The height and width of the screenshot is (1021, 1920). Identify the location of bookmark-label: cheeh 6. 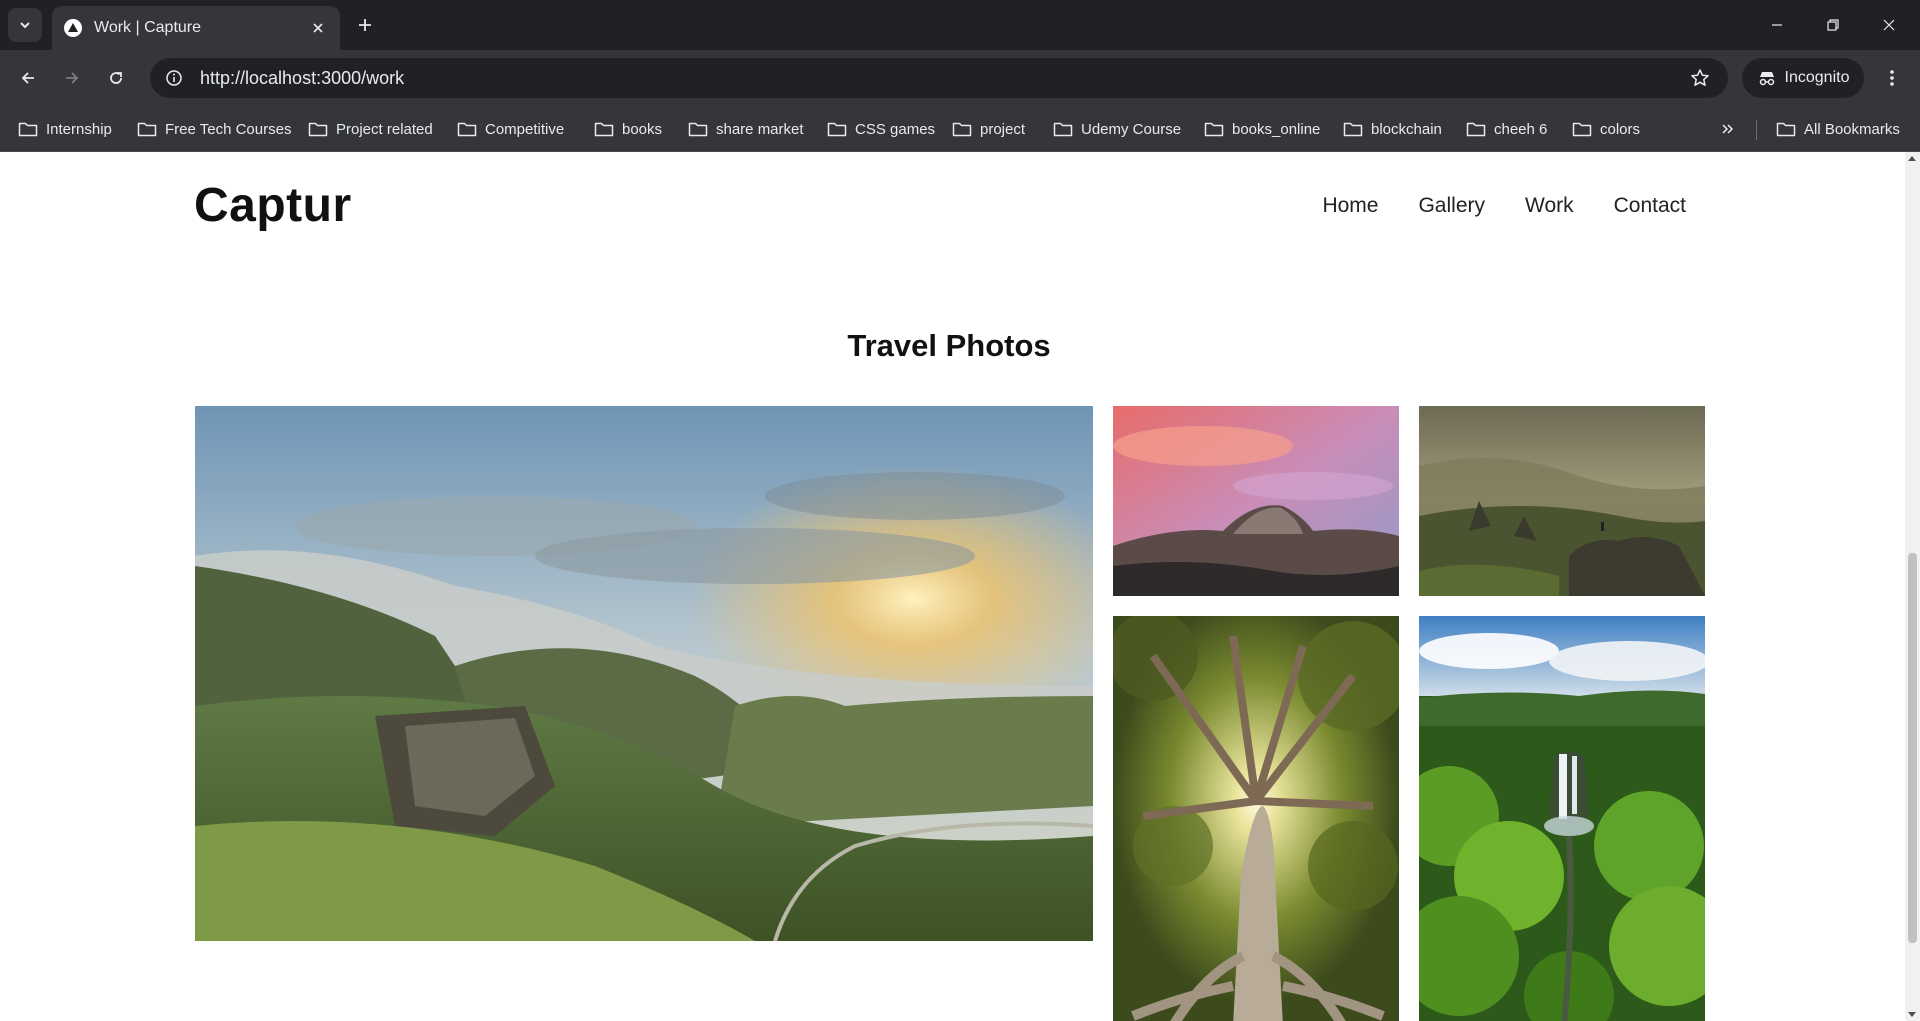
(1521, 129).